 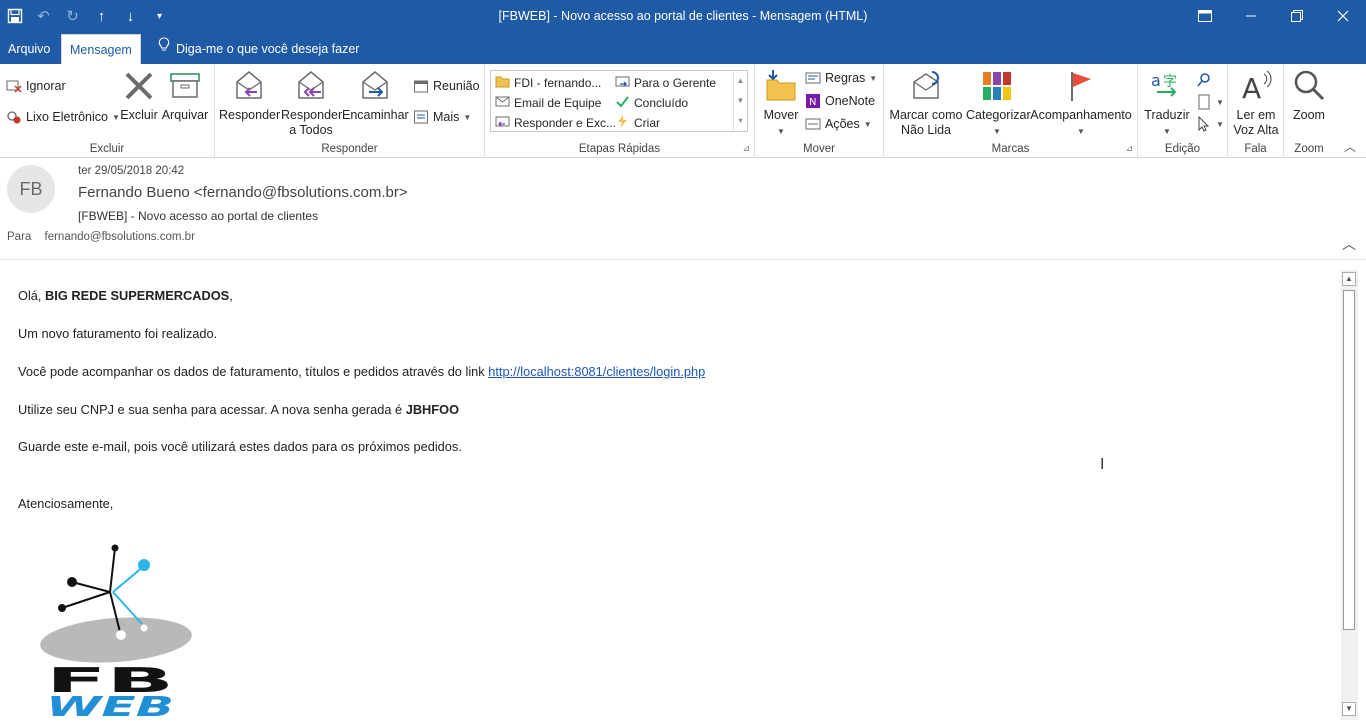 I want to click on delete-label: Excluir, so click(x=139, y=115).